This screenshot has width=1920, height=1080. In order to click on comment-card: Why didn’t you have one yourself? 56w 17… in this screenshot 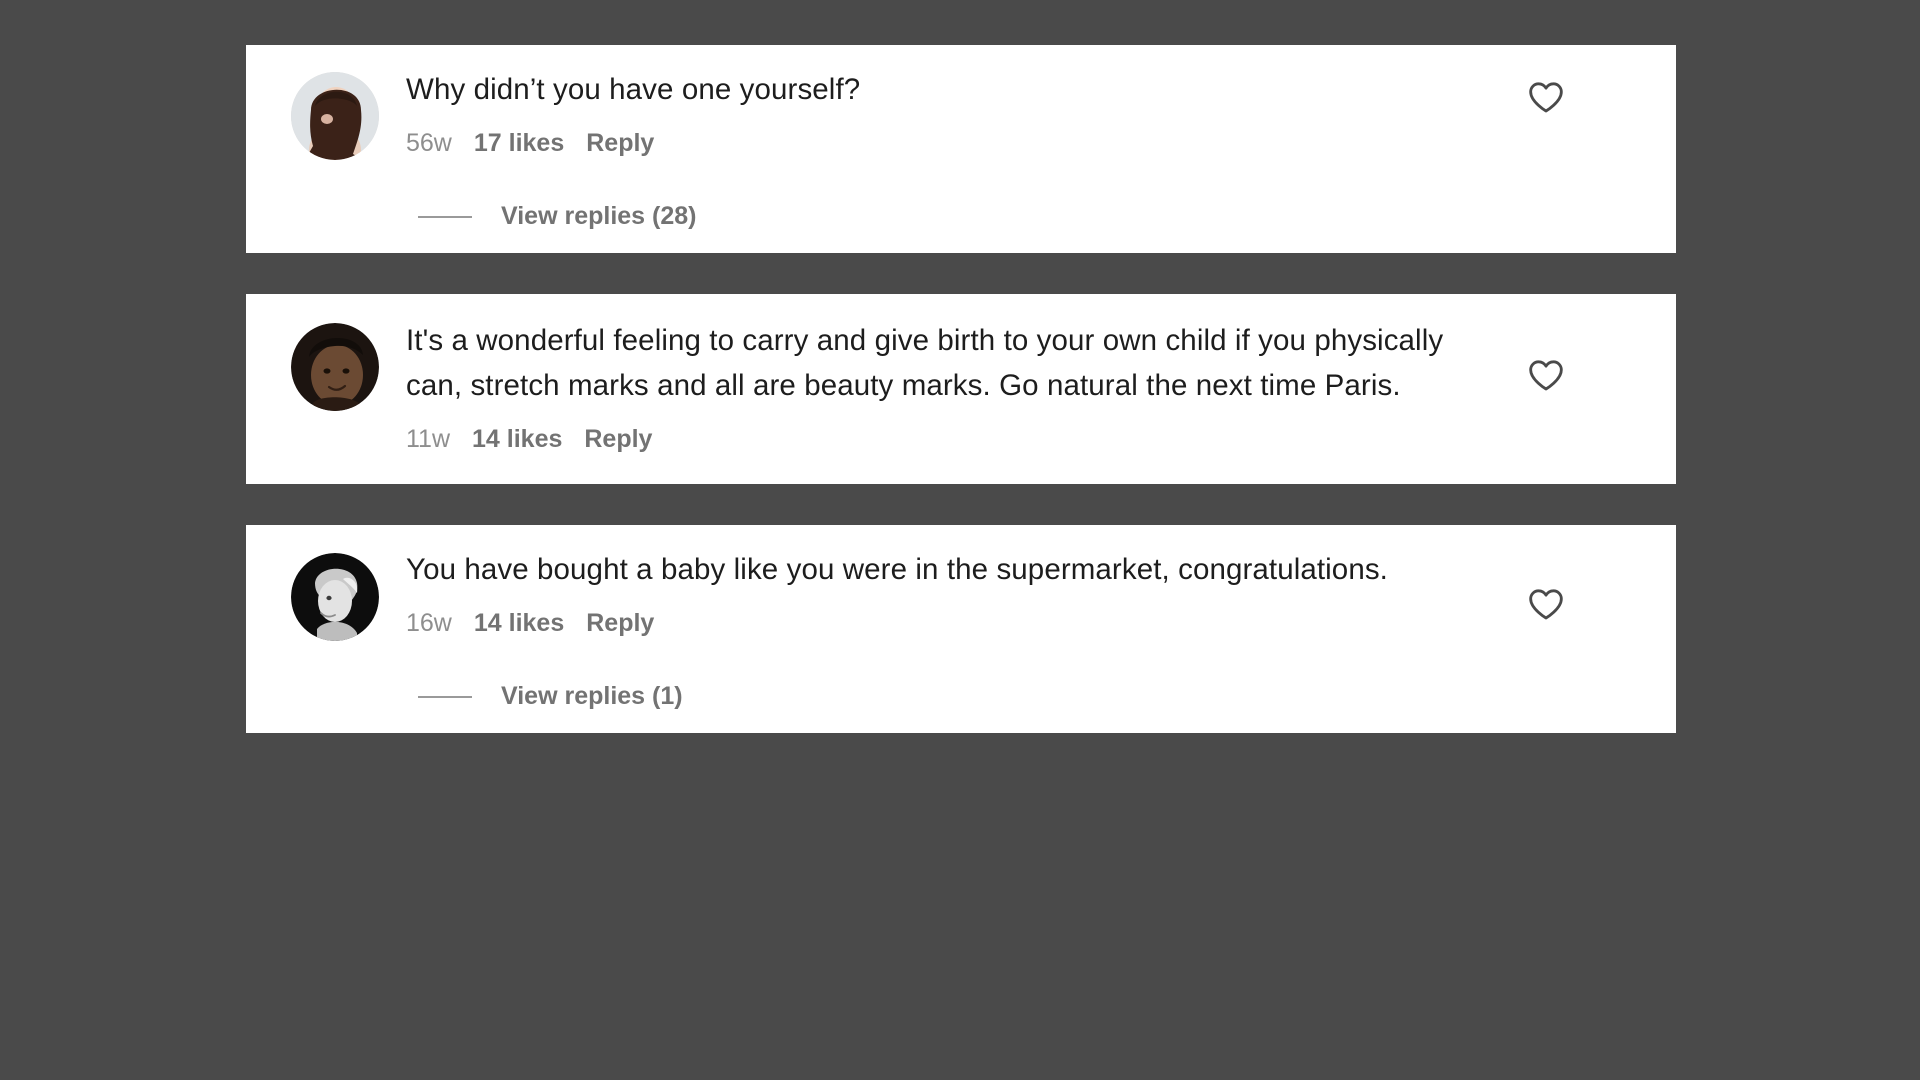, I will do `click(961, 149)`.